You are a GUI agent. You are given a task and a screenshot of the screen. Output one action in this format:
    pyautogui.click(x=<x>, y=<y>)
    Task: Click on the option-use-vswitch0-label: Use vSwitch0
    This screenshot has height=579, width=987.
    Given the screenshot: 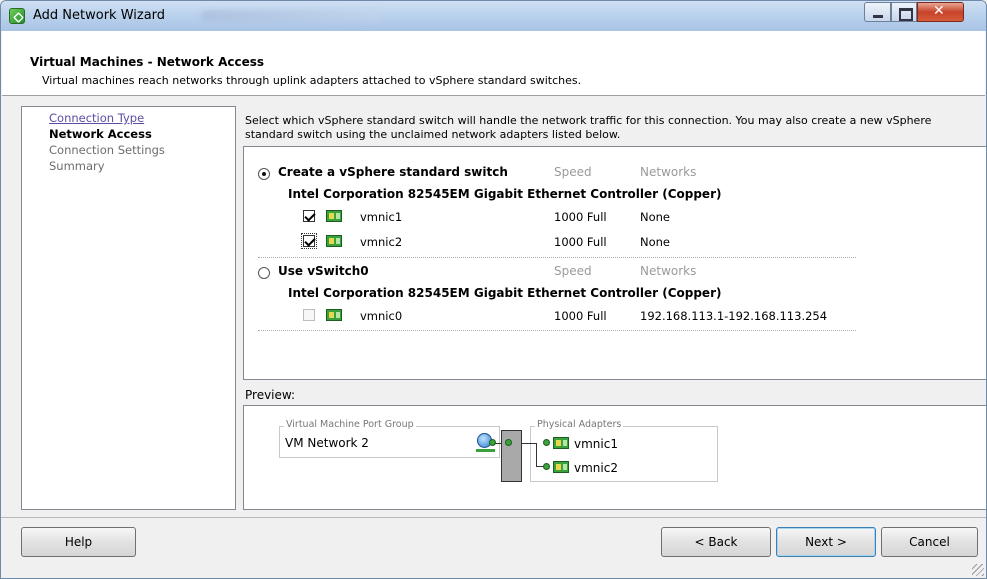 What is the action you would take?
    pyautogui.click(x=323, y=271)
    